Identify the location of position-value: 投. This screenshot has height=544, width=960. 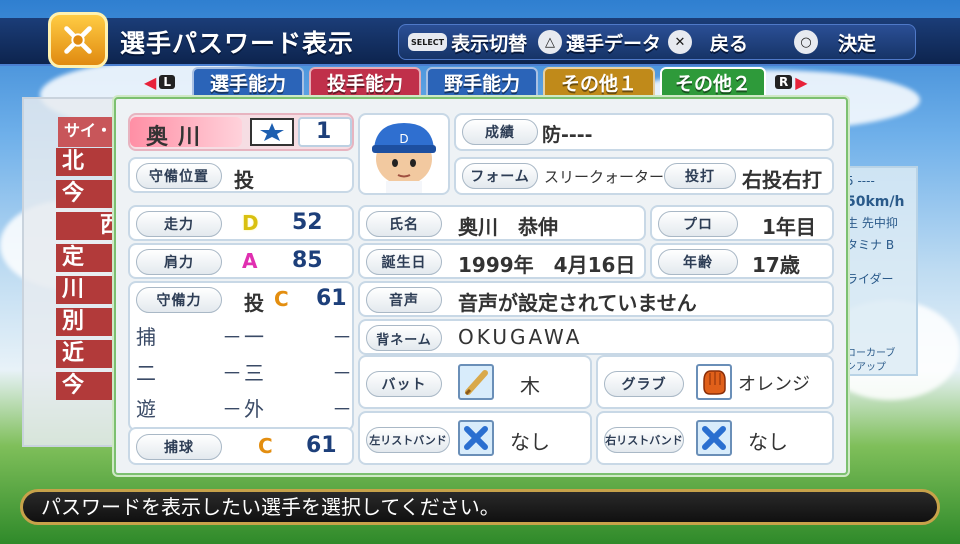
(244, 180).